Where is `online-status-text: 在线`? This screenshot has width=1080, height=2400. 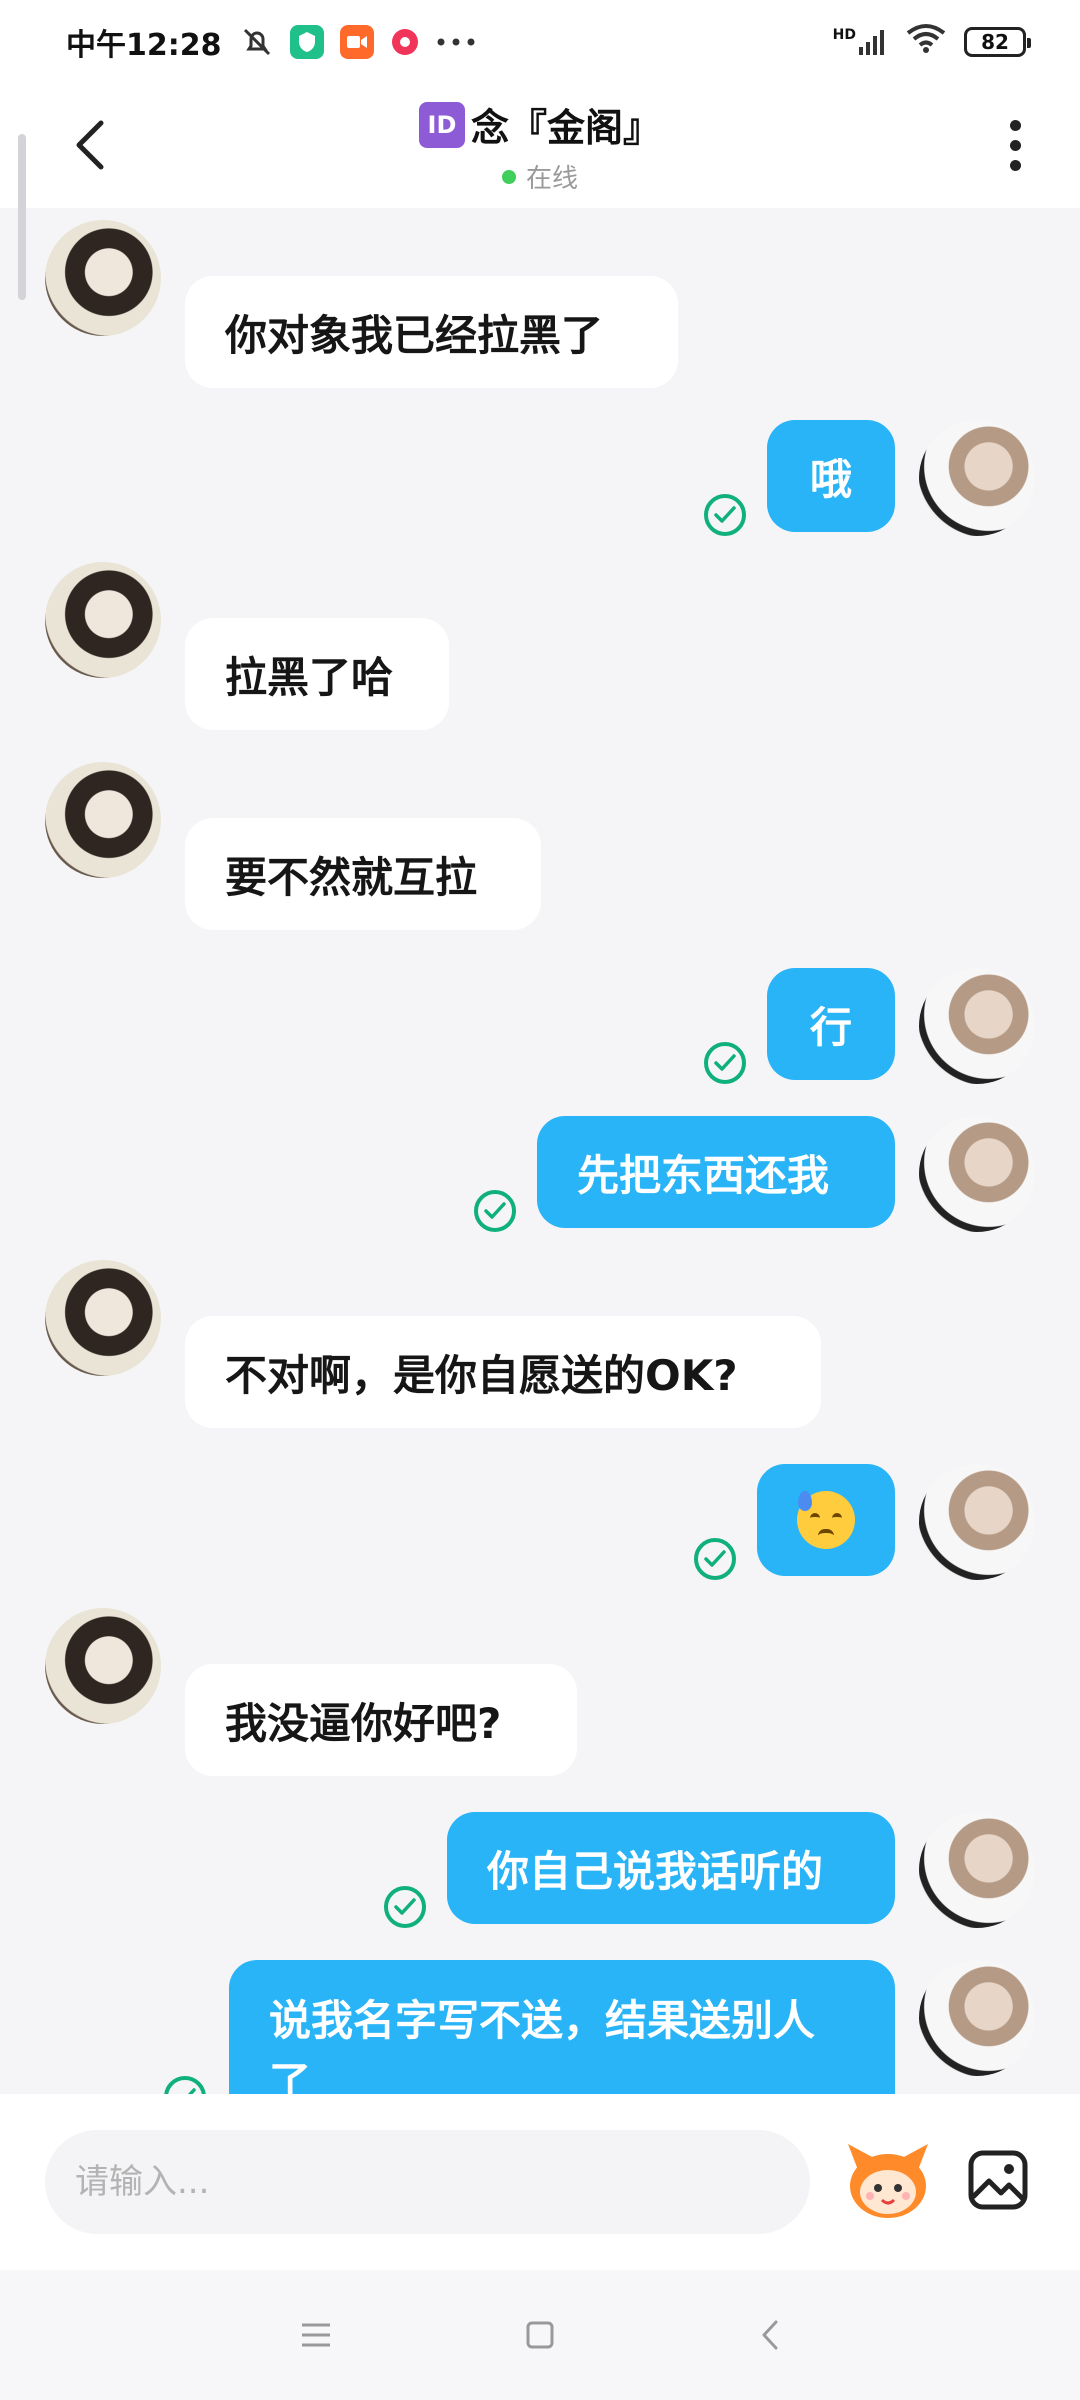
online-status-text: 在线 is located at coordinates (551, 179).